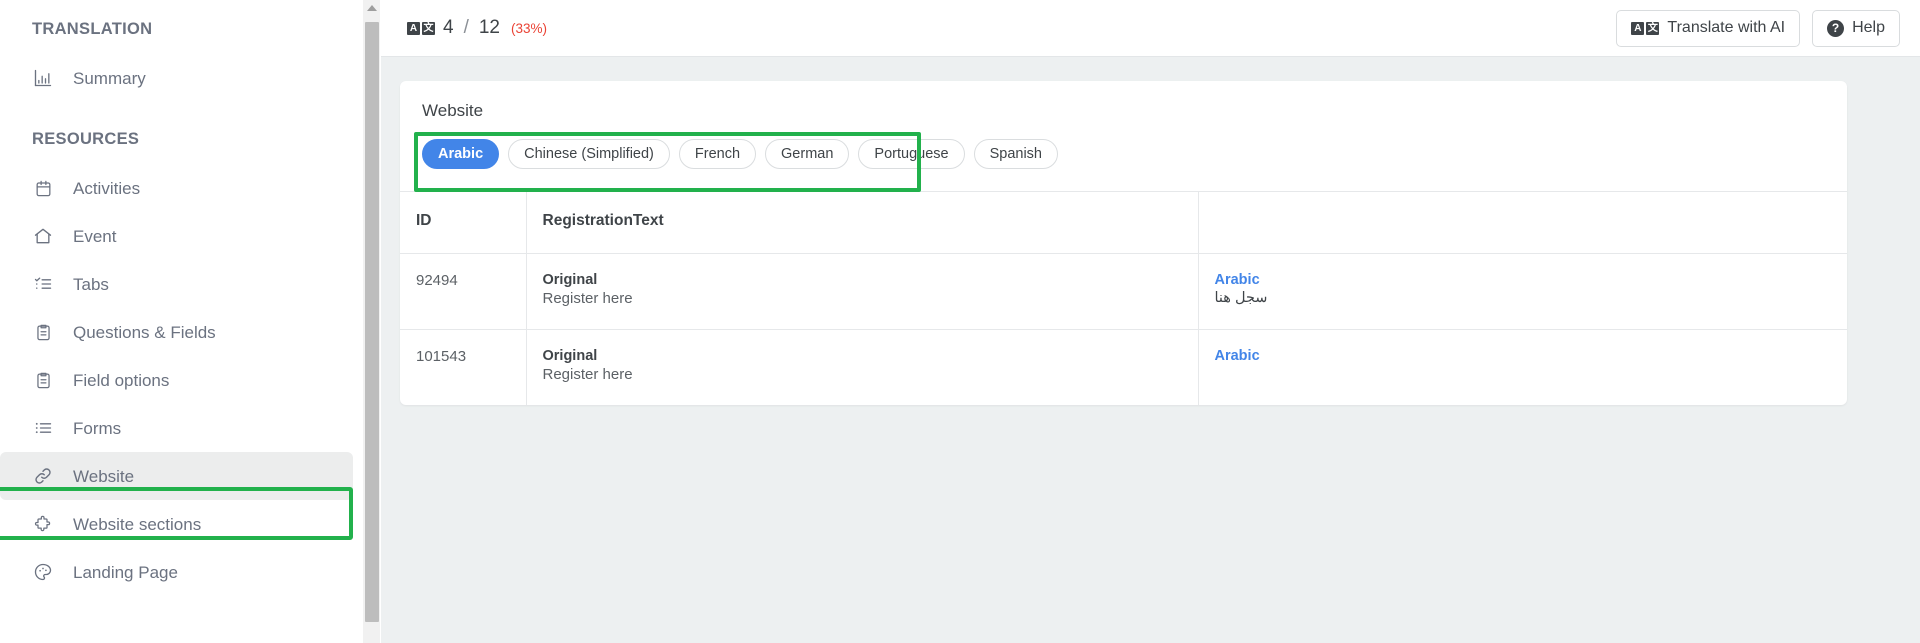  Describe the element at coordinates (1868, 27) in the screenshot. I see `help-label: Help` at that location.